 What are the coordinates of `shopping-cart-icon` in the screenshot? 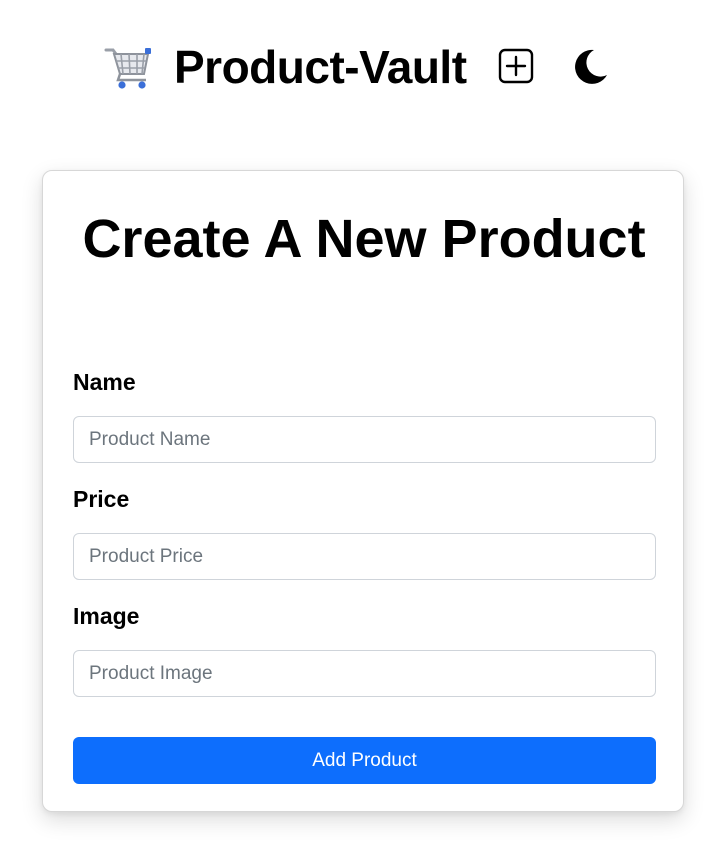 It's located at (127, 68).